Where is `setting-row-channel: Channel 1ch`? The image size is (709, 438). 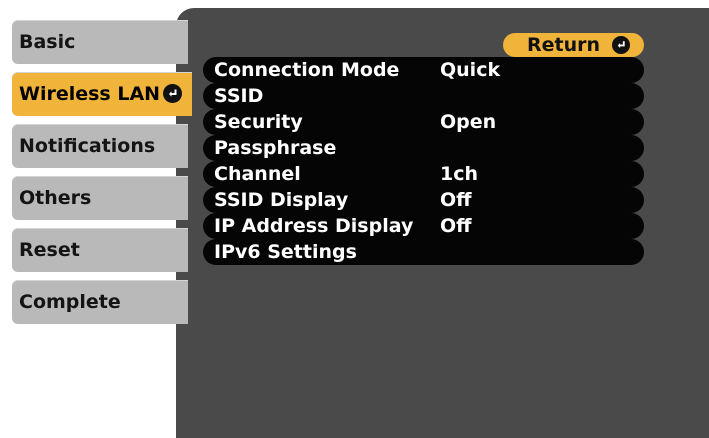
setting-row-channel: Channel 1ch is located at coordinates (423, 174).